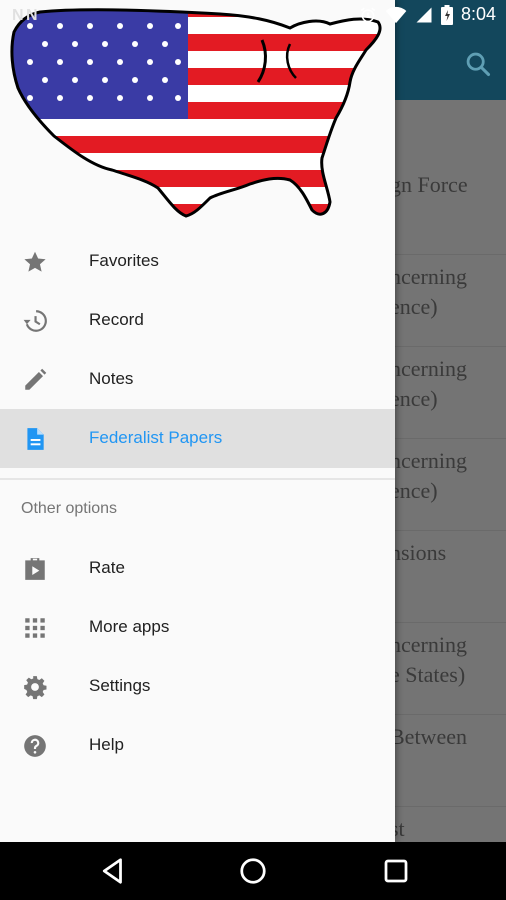 The height and width of the screenshot is (900, 506). Describe the element at coordinates (428, 660) in the screenshot. I see `list-item-title: ncerning e States)` at that location.